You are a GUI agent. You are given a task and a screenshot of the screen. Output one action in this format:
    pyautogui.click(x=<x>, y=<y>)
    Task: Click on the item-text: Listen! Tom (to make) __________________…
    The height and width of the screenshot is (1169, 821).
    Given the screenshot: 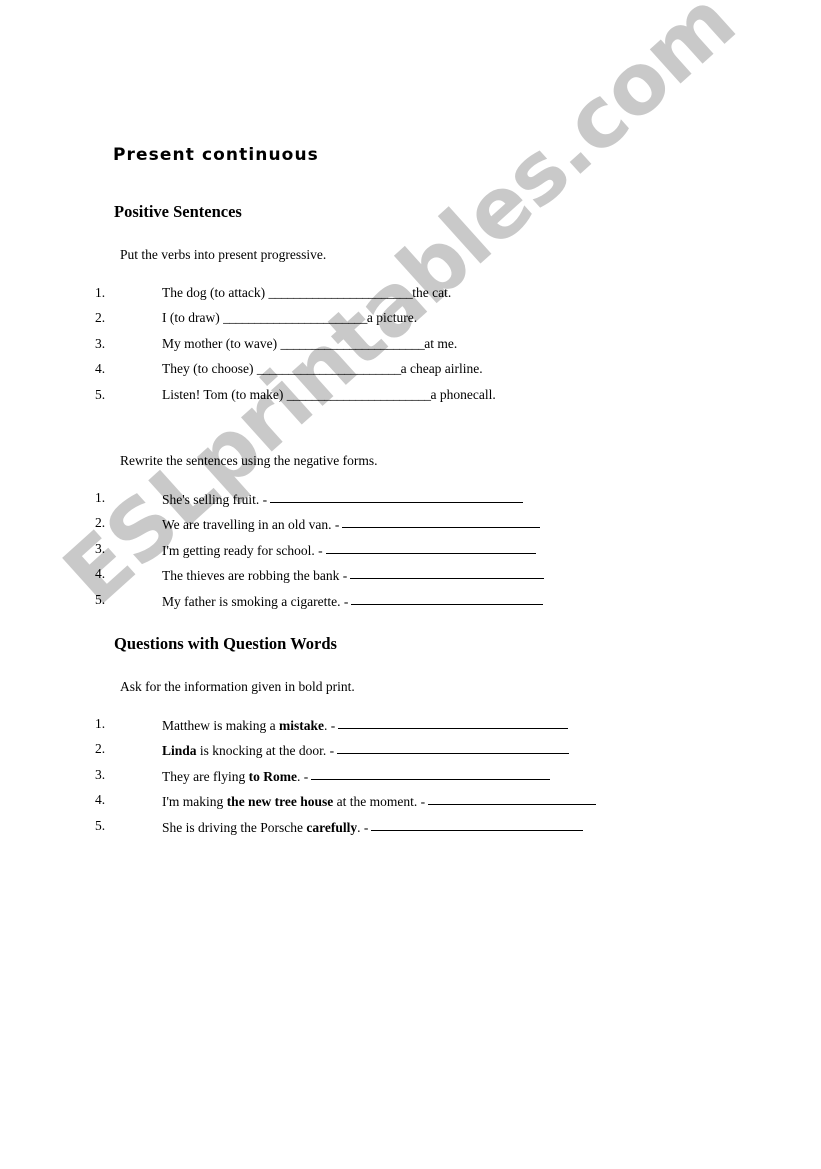 What is the action you would take?
    pyautogui.click(x=329, y=395)
    